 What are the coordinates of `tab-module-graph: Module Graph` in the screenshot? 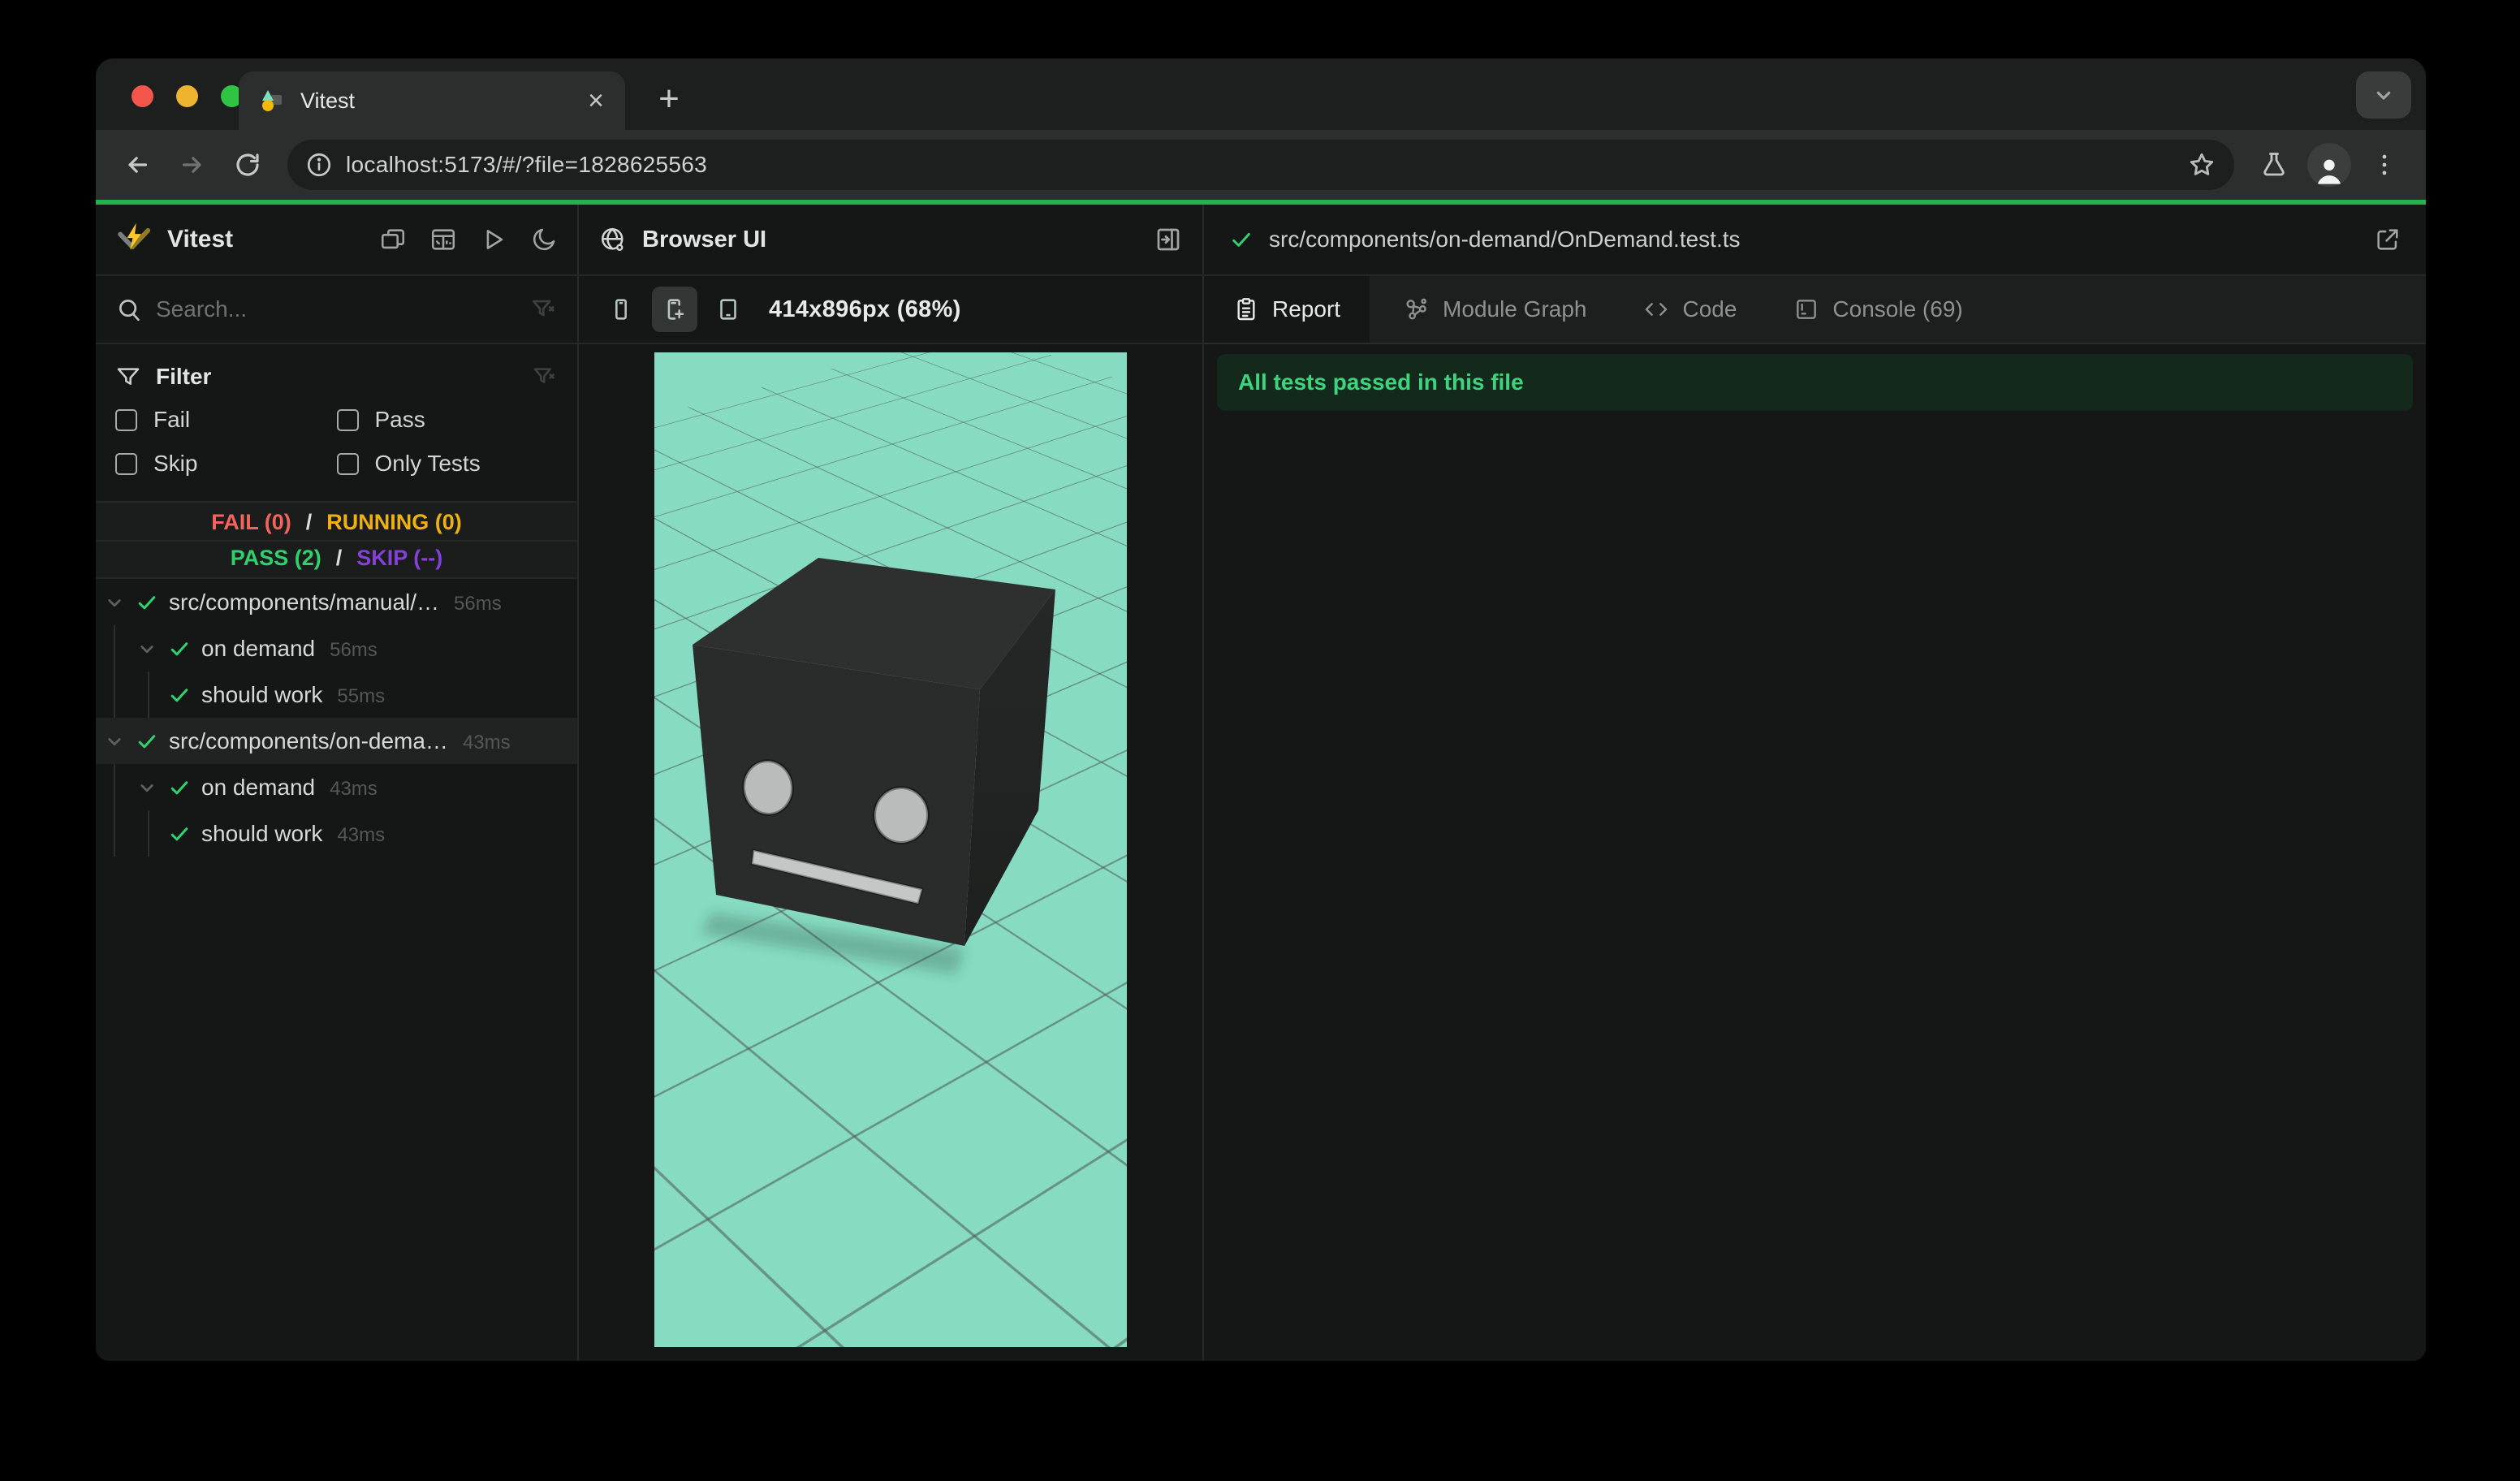 It's located at (1495, 309).